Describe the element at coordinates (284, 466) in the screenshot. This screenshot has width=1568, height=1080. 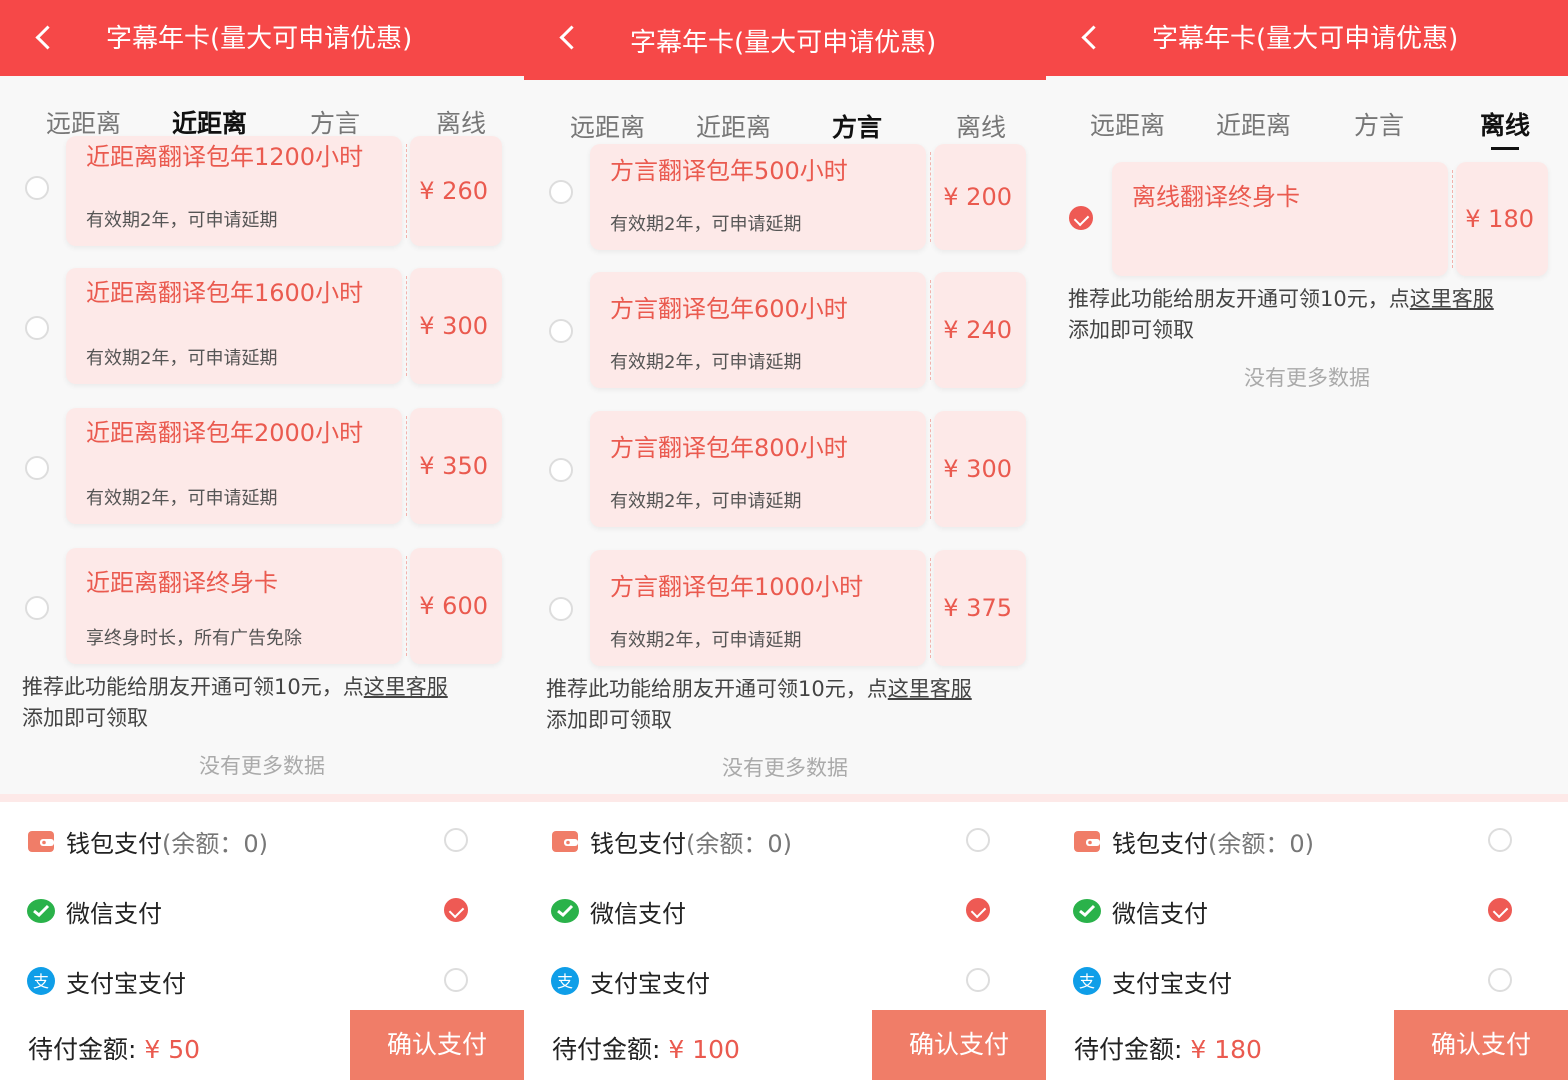
I see `package-card: 近距离翻译包年2000小时 有效期2年，可申请延期 ¥ 350` at that location.